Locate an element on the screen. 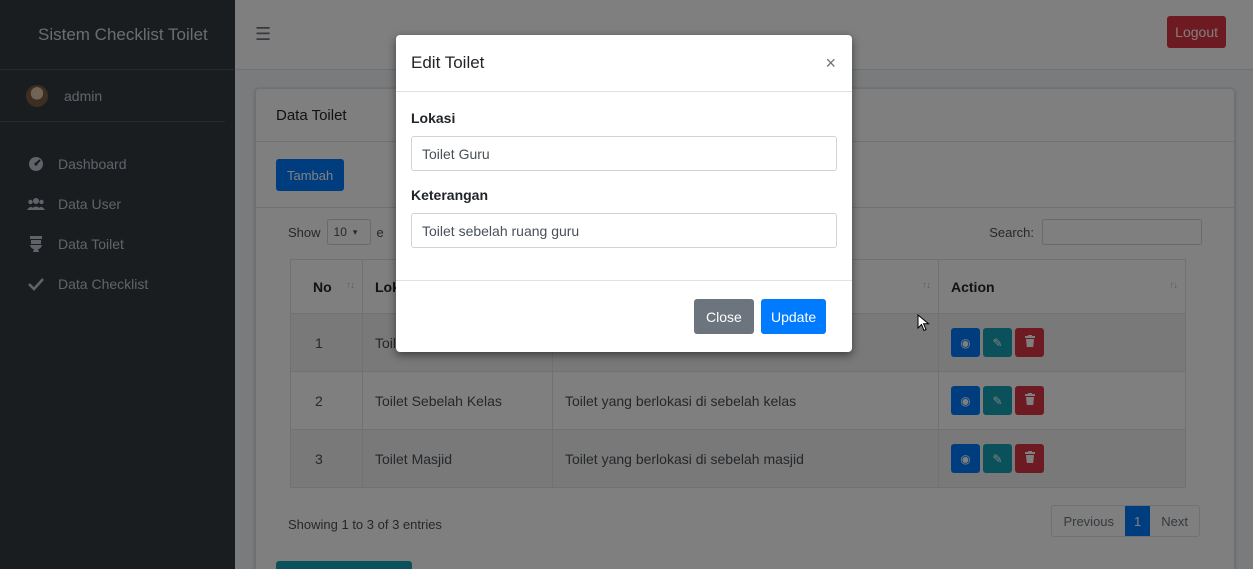 The width and height of the screenshot is (1253, 569). update-button: Update is located at coordinates (794, 316).